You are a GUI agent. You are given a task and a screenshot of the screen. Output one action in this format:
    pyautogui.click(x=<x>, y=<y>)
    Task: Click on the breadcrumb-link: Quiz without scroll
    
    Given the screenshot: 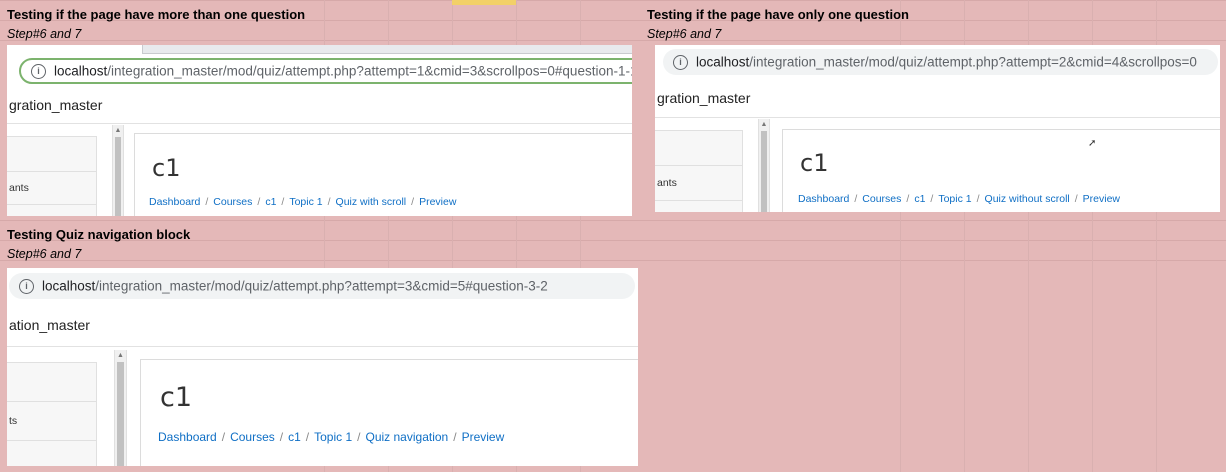 What is the action you would take?
    pyautogui.click(x=1027, y=199)
    